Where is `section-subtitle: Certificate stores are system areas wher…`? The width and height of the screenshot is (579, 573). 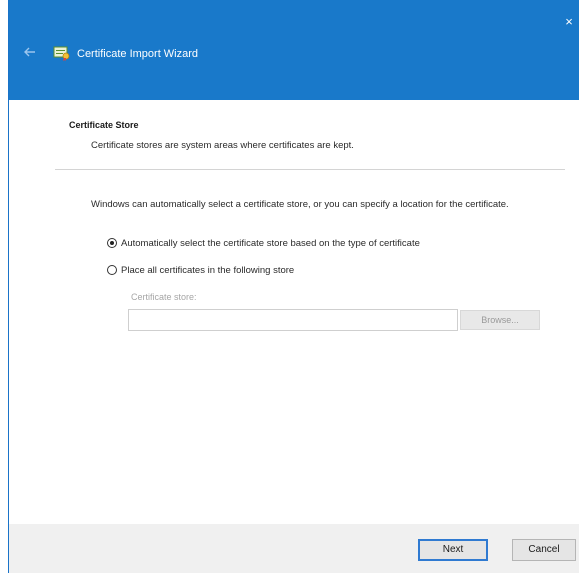
section-subtitle: Certificate stores are system areas wher… is located at coordinates (222, 145).